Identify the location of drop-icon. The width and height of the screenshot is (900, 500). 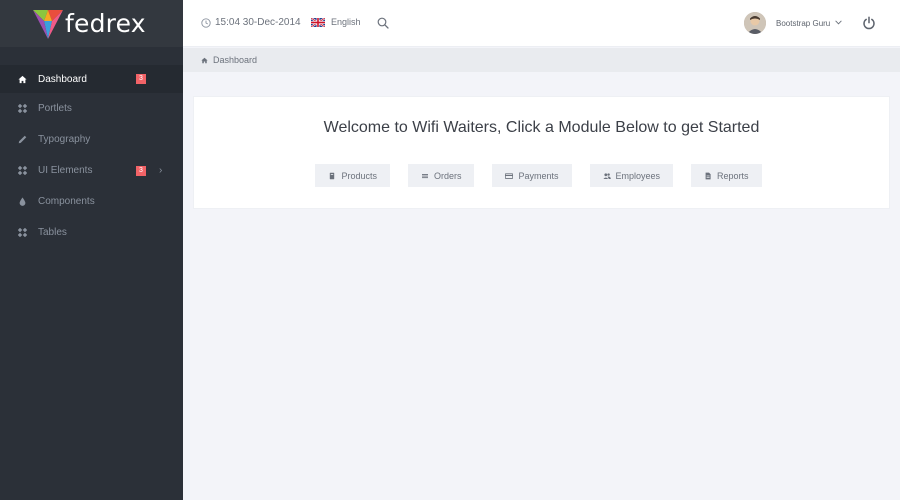
(22, 201).